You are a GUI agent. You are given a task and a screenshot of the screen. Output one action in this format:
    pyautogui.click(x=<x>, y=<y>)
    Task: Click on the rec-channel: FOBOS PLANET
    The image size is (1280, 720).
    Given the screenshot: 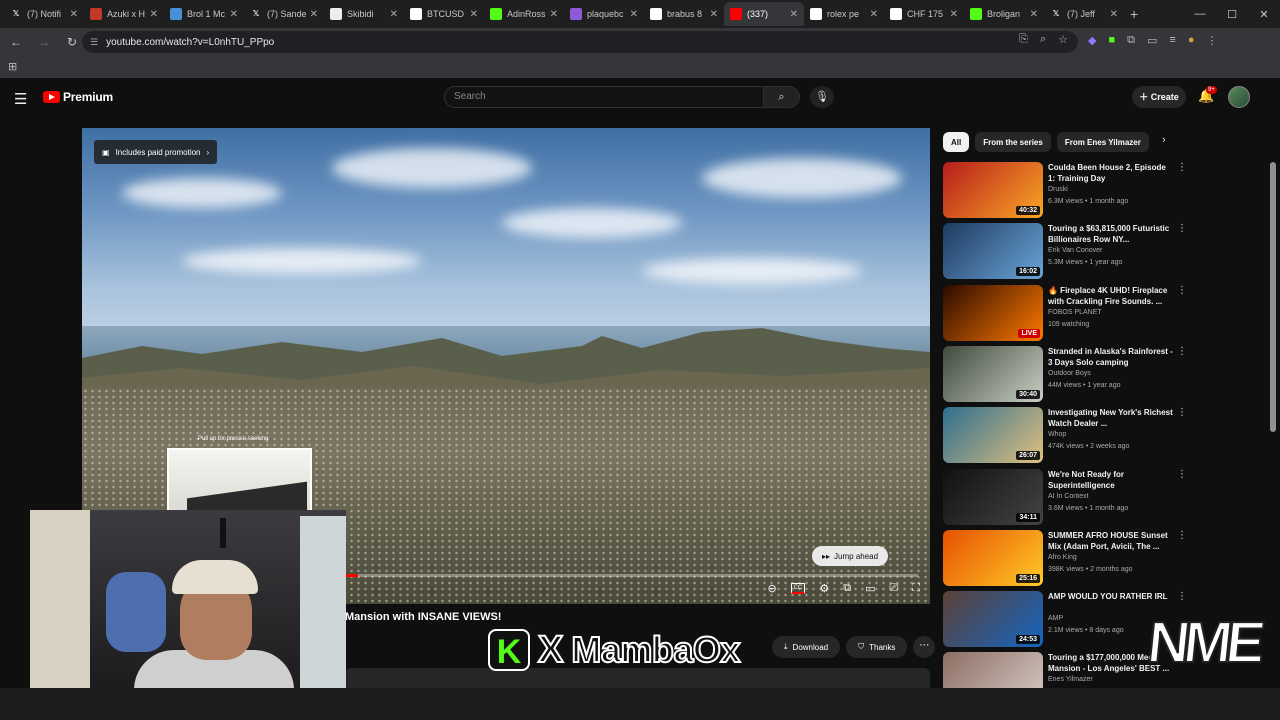 What is the action you would take?
    pyautogui.click(x=1075, y=312)
    